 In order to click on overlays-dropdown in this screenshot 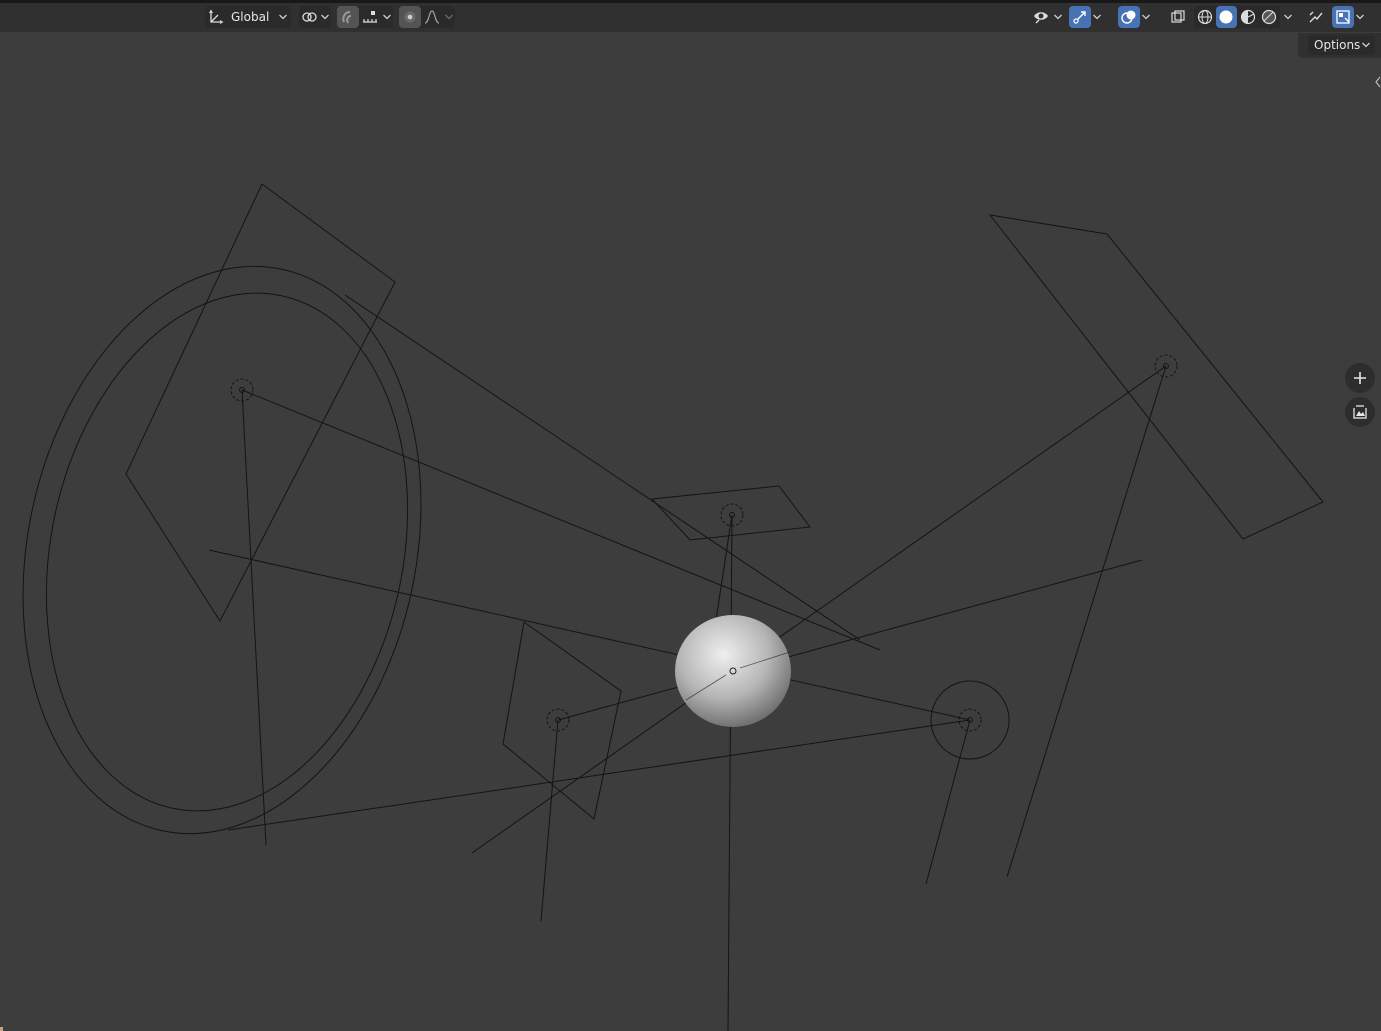, I will do `click(1135, 17)`.